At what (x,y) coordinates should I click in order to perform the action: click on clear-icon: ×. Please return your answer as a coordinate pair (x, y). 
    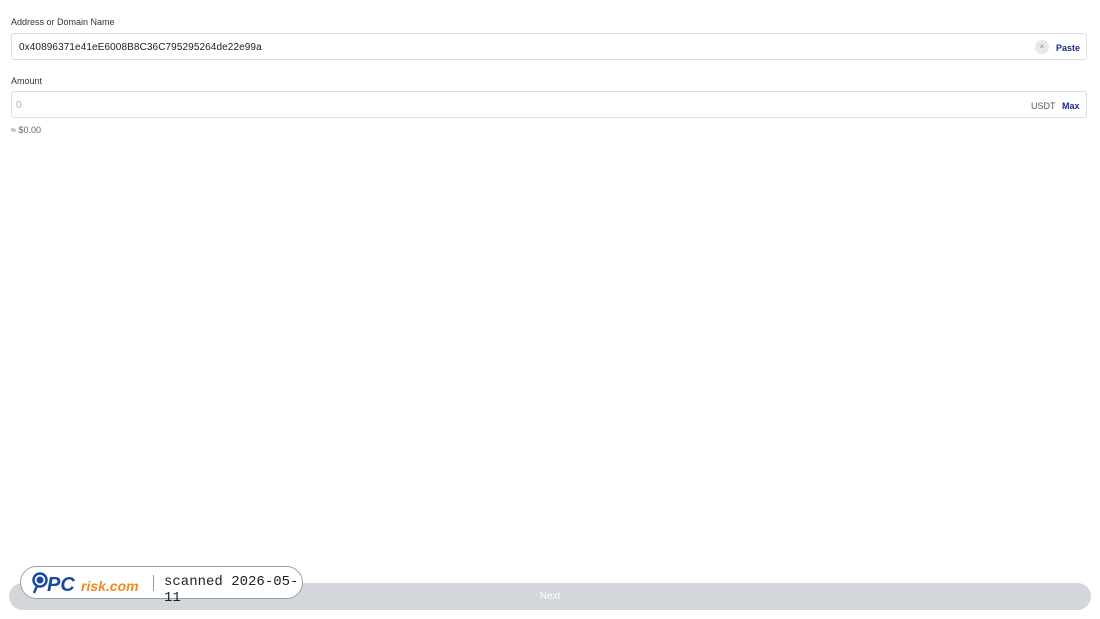
    Looking at the image, I should click on (1042, 47).